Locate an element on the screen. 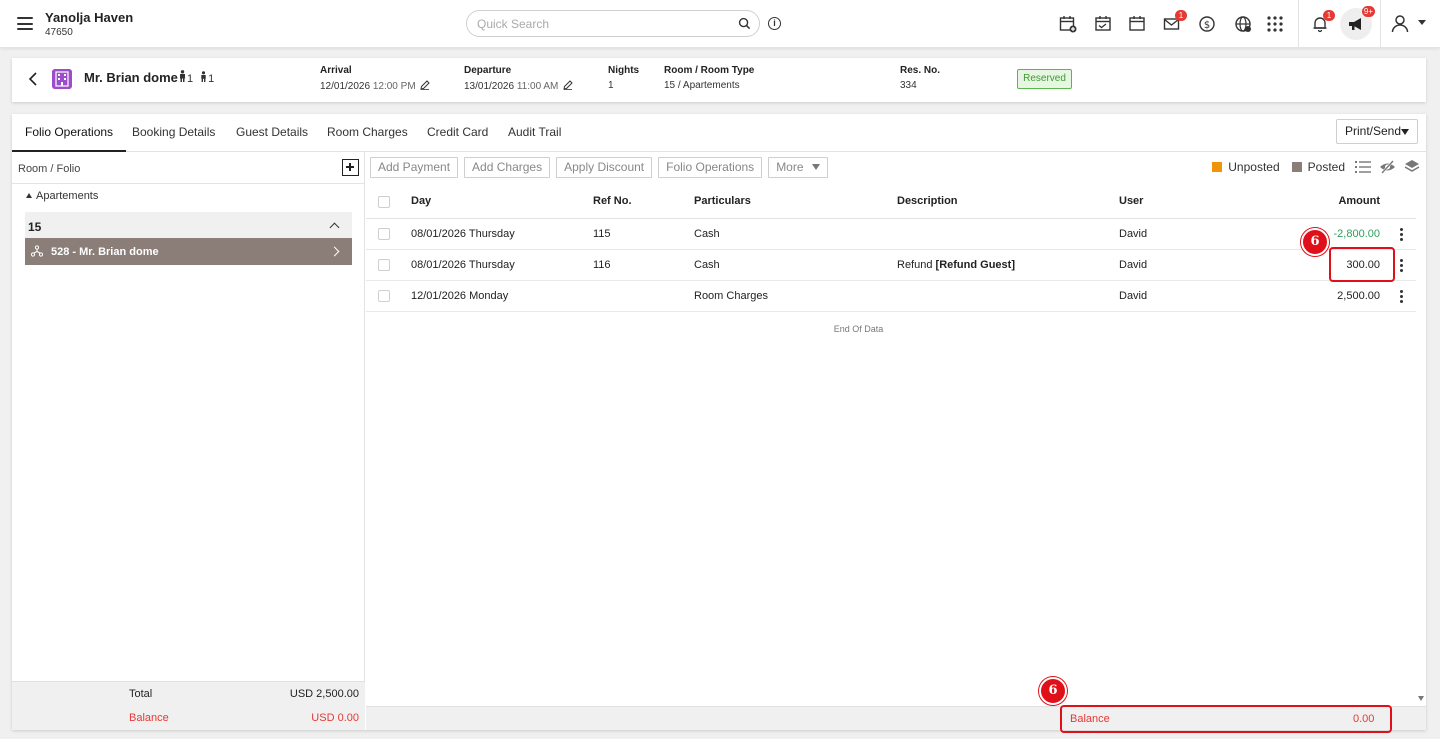 The height and width of the screenshot is (739, 1440). room-type-group: Apartements is located at coordinates (62, 196).